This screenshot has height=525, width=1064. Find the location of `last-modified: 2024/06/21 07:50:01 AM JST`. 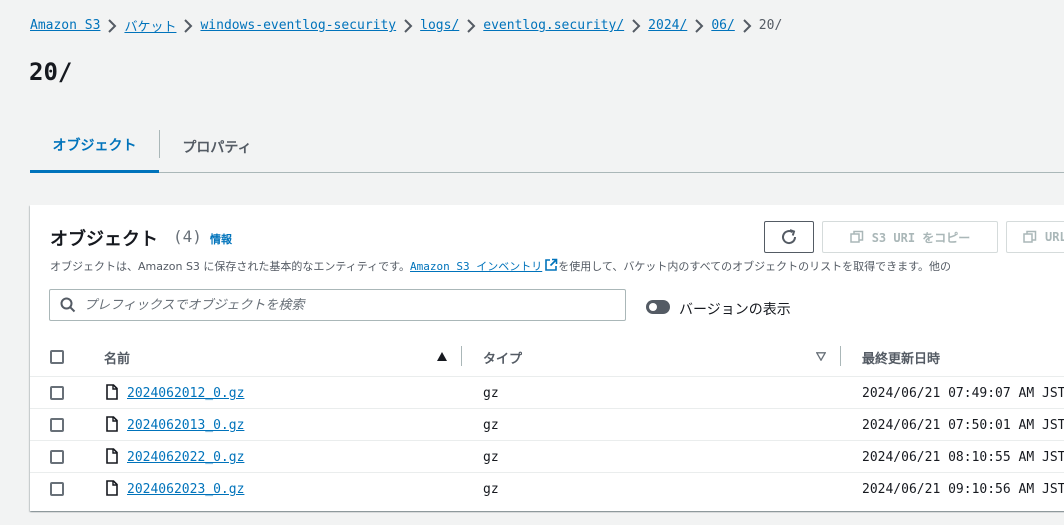

last-modified: 2024/06/21 07:50:01 AM JST is located at coordinates (963, 425).